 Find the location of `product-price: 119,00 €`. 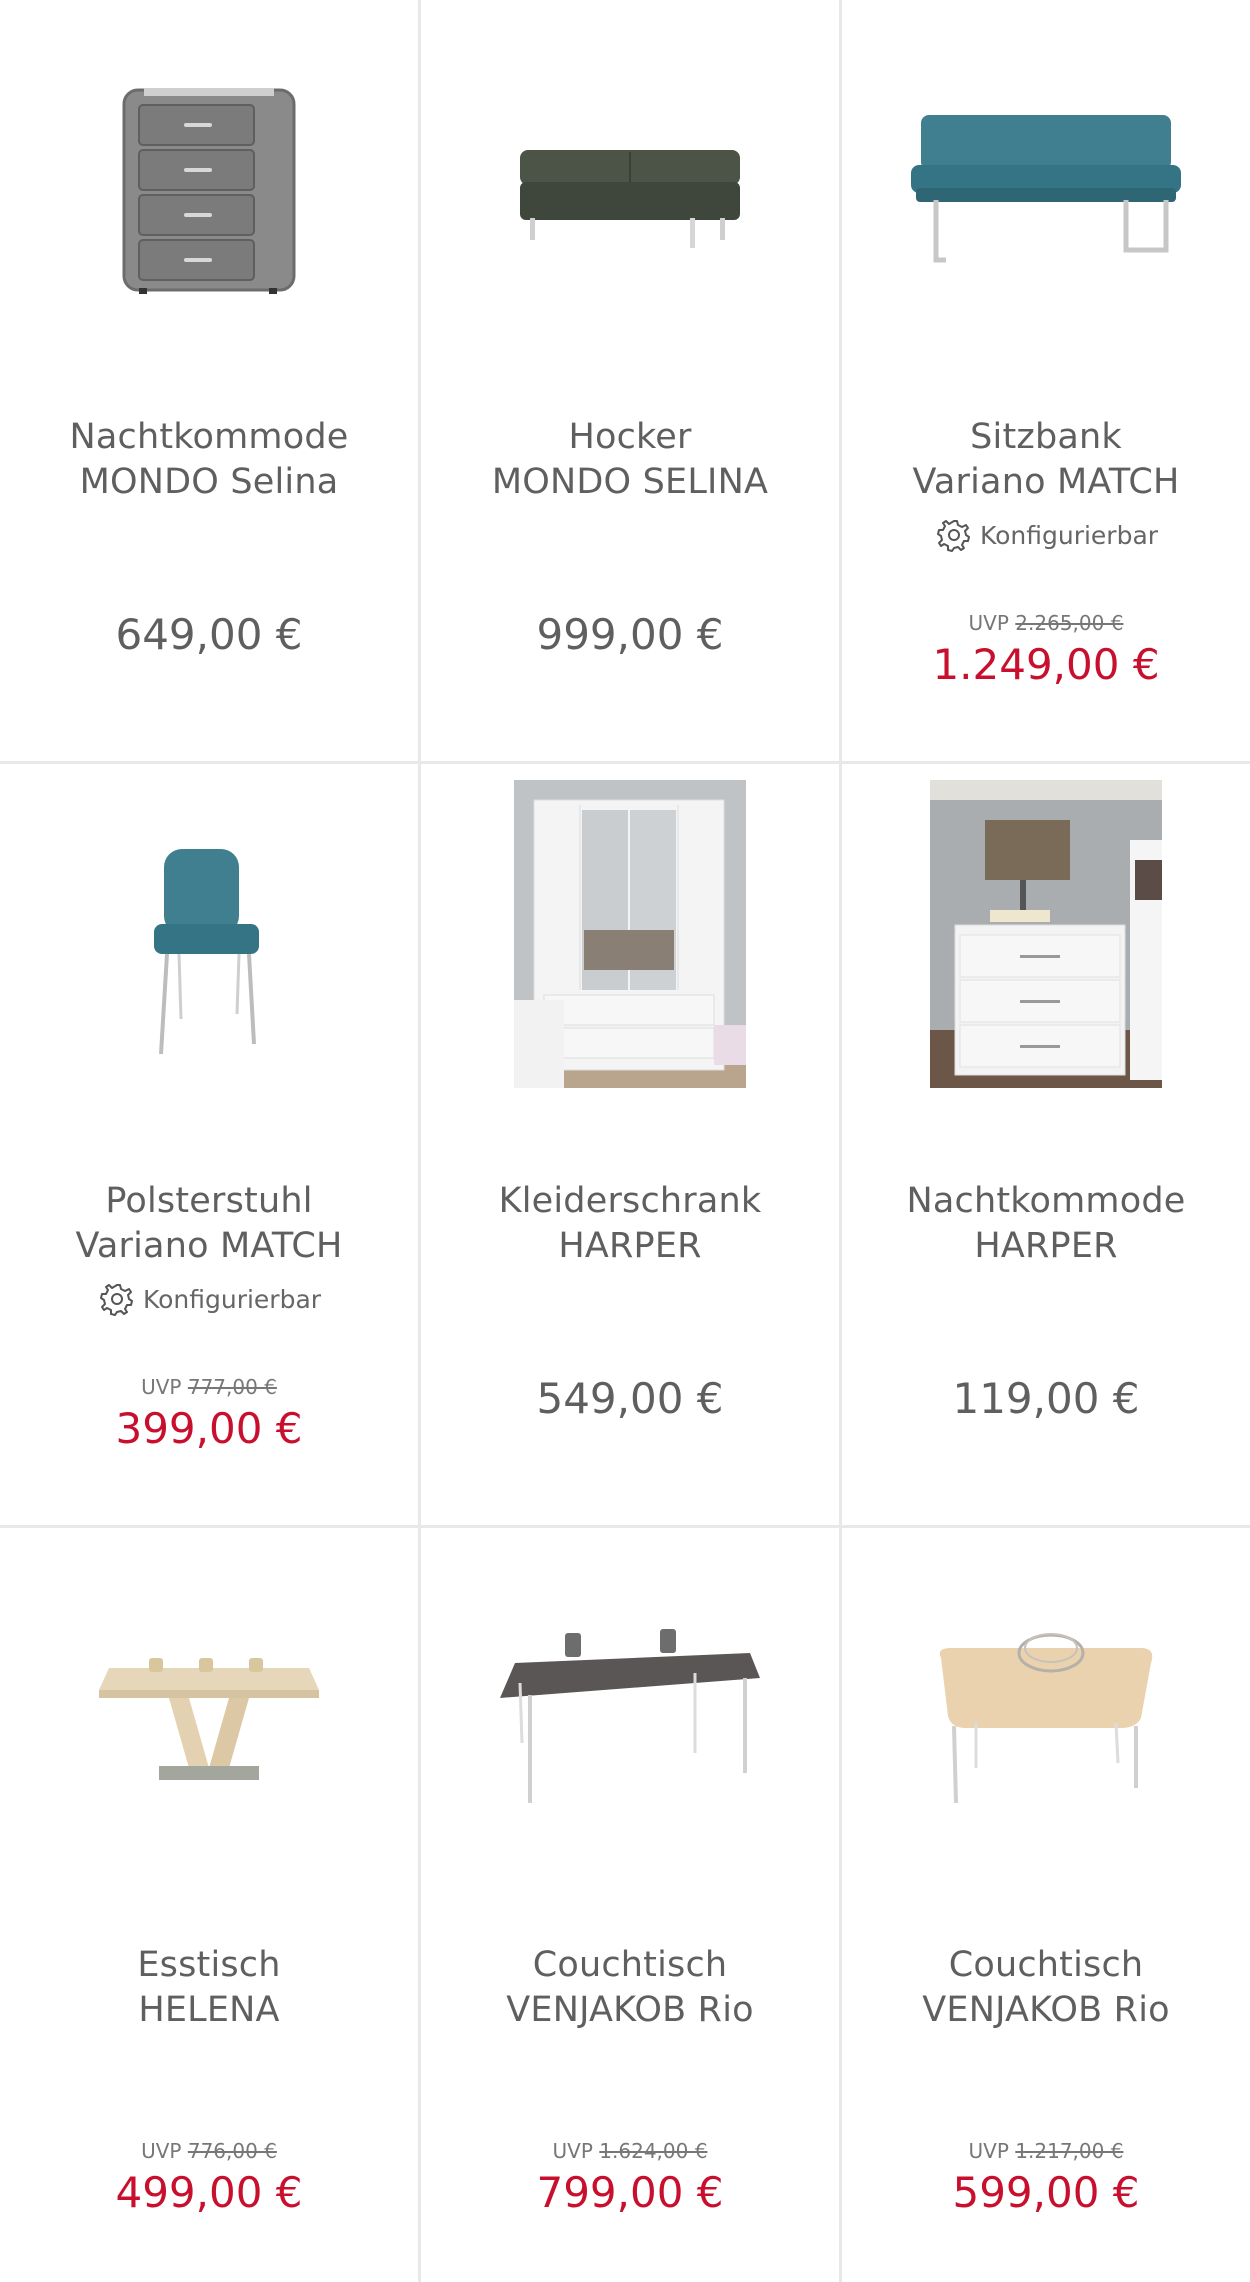

product-price: 119,00 € is located at coordinates (1046, 1398).